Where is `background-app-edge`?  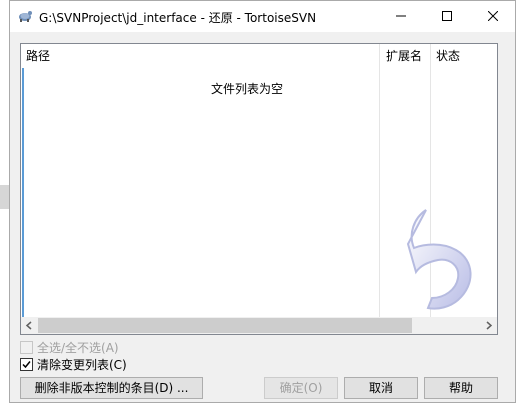 background-app-edge is located at coordinates (4, 197).